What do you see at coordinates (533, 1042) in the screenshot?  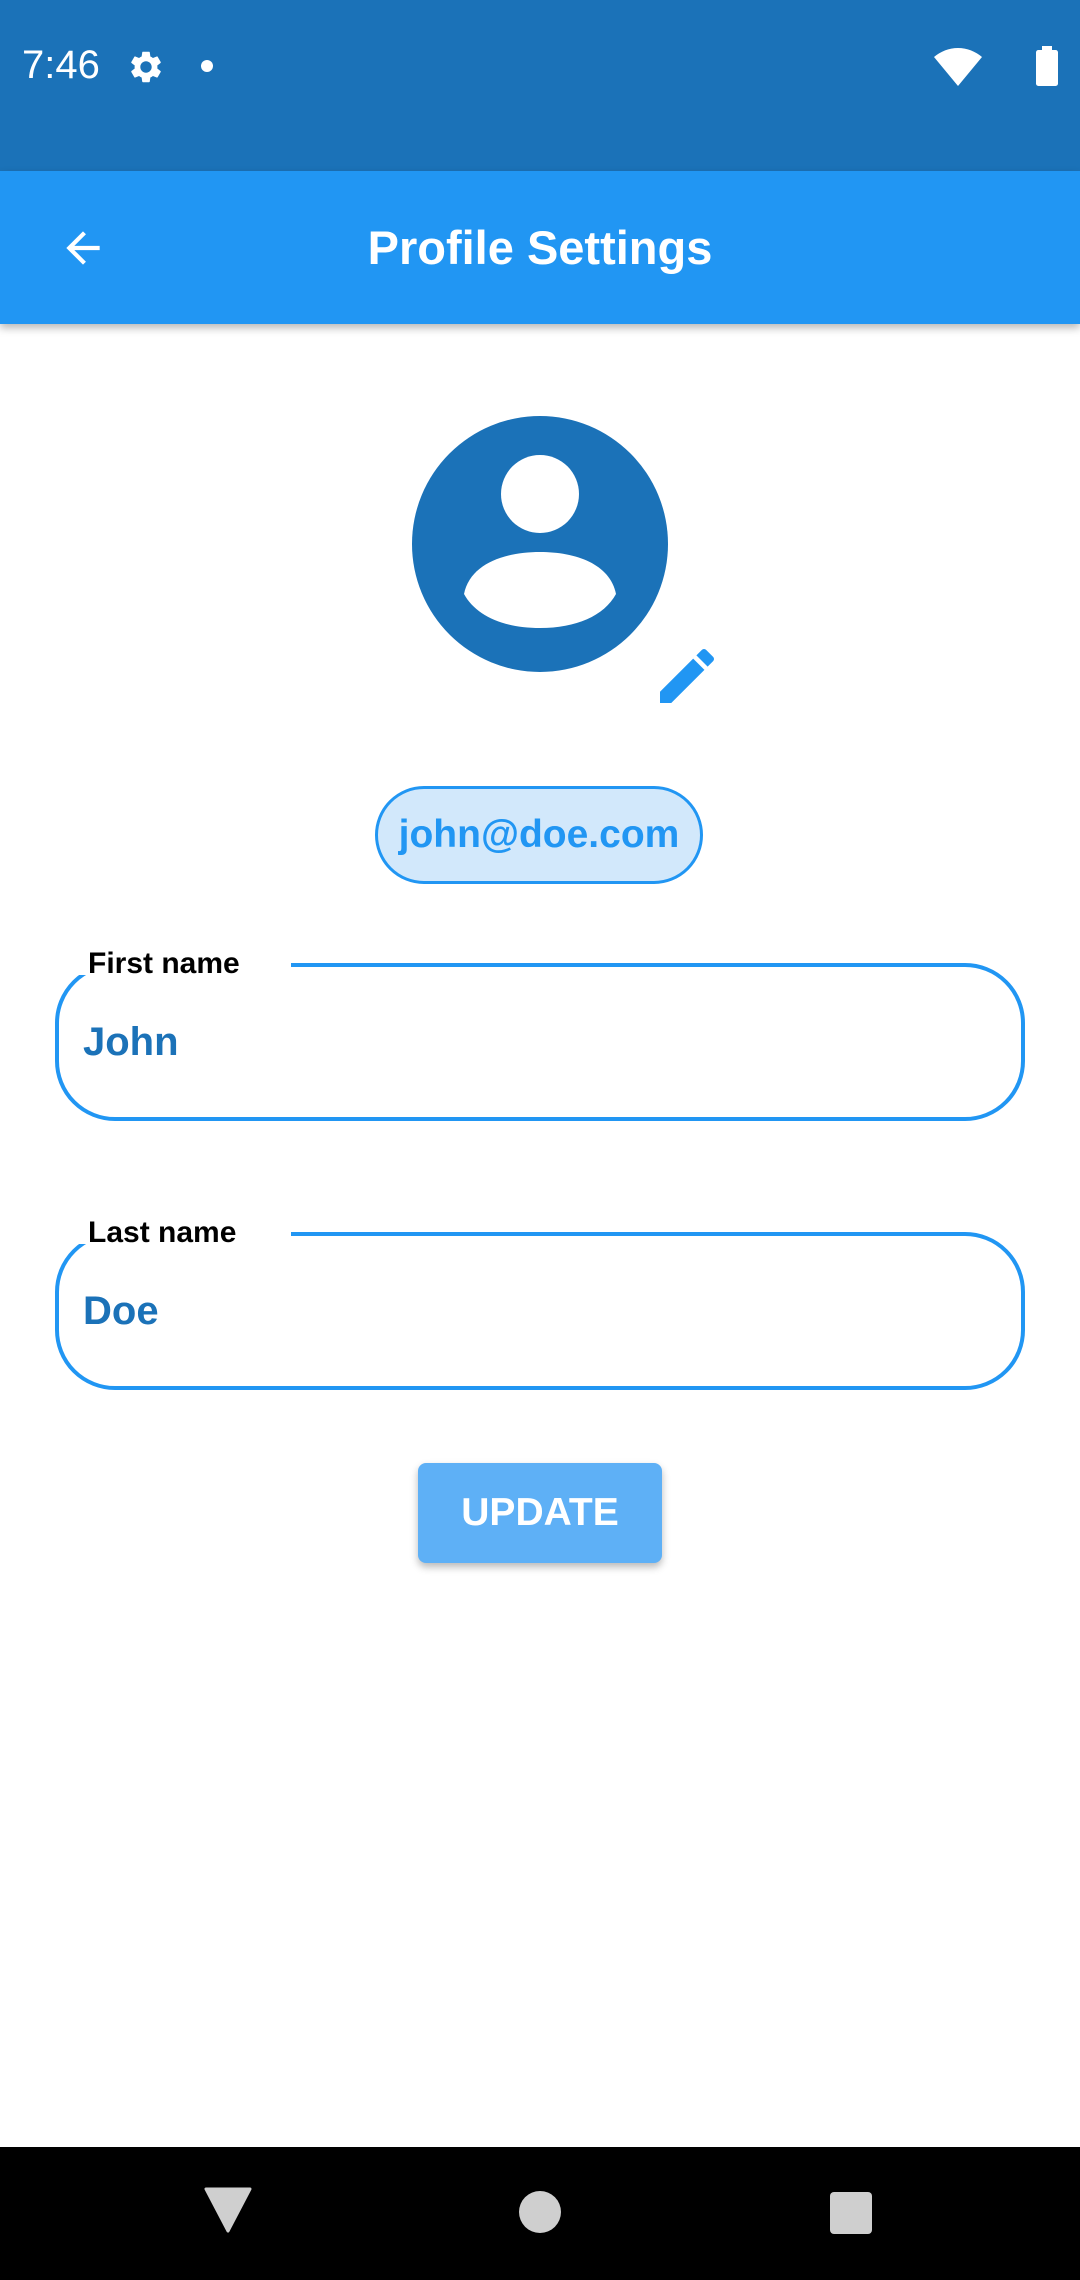 I see `first-name-input` at bounding box center [533, 1042].